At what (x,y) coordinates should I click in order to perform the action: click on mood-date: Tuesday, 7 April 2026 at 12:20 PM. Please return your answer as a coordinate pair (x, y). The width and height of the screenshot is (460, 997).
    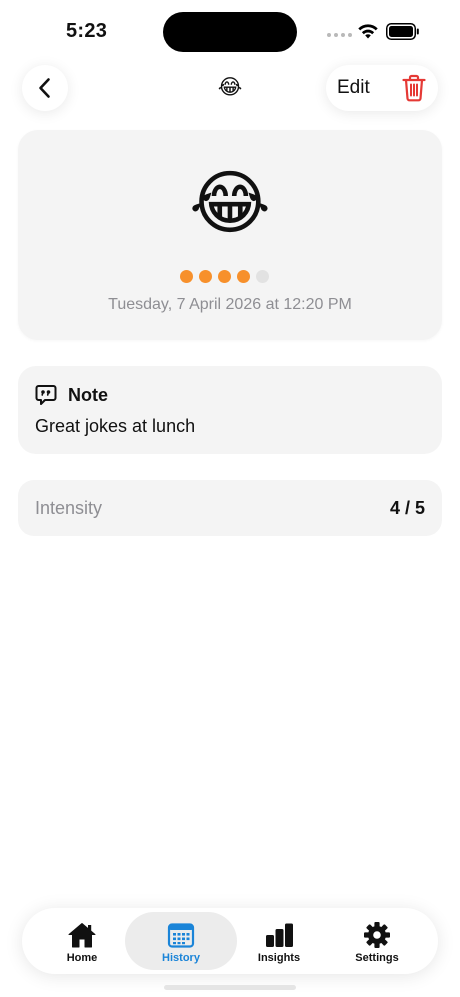
    Looking at the image, I should click on (230, 304).